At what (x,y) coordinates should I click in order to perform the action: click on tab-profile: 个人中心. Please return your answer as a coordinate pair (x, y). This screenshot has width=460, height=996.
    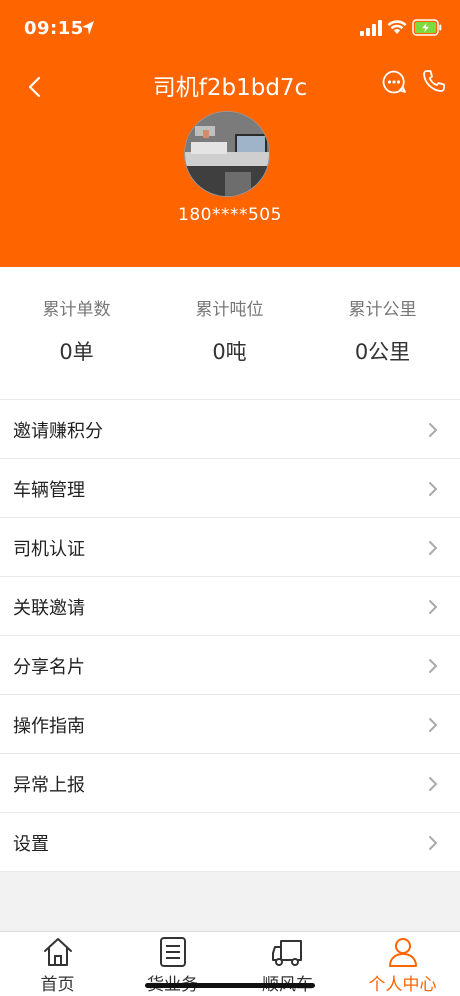
    Looking at the image, I should click on (402, 964).